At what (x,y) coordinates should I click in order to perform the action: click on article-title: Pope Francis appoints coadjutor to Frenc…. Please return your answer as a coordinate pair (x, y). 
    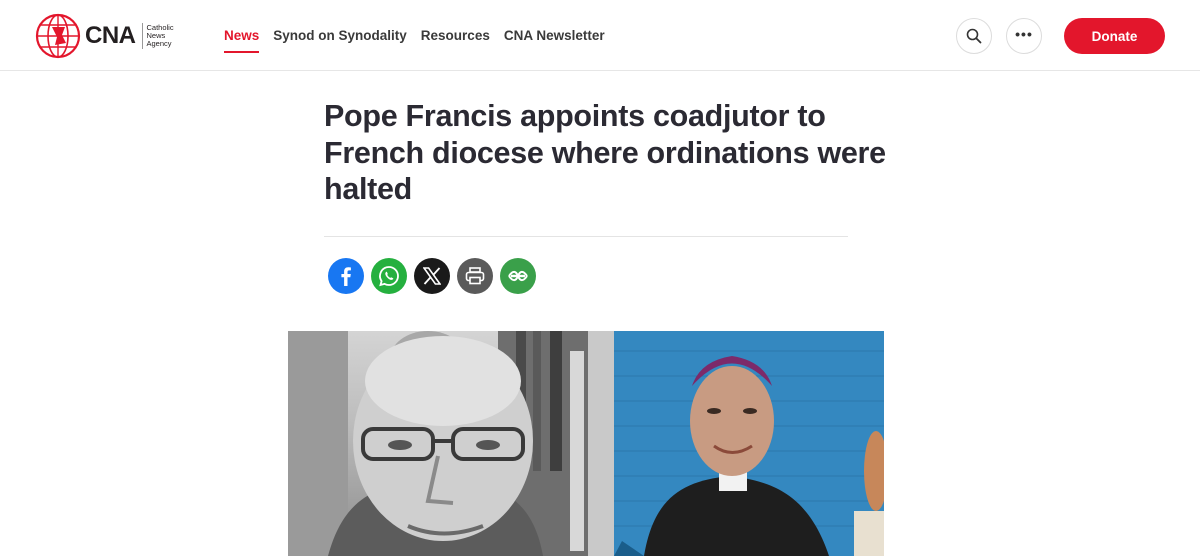
    Looking at the image, I should click on (605, 152).